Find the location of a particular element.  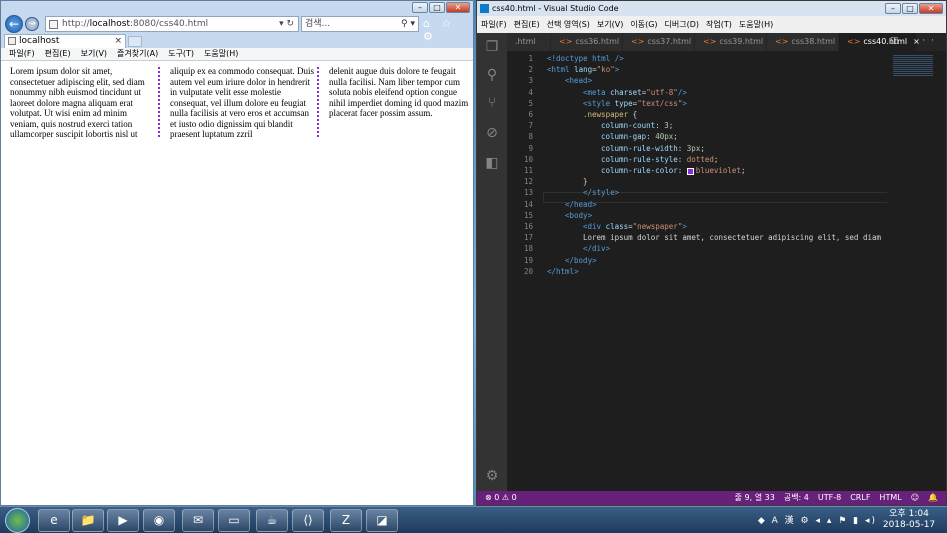

menu-tasks: 작업(T) is located at coordinates (719, 24).